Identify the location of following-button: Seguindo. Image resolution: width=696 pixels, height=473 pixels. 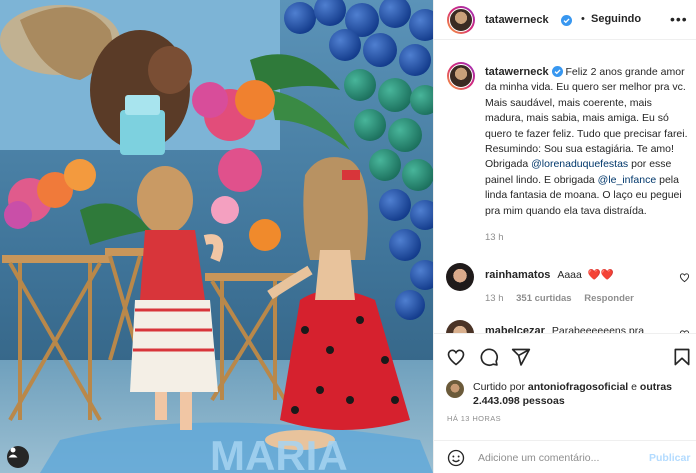
(616, 19).